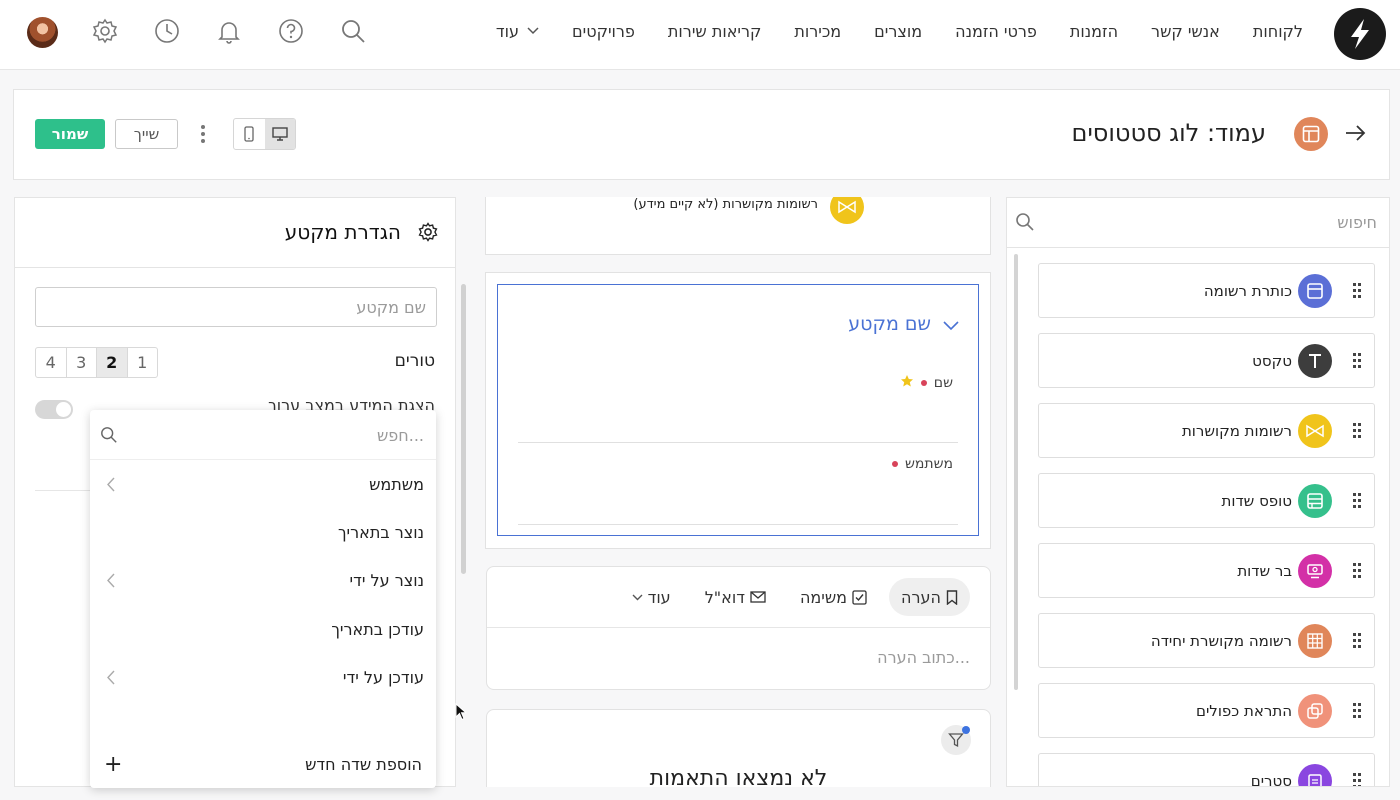 This screenshot has width=1400, height=800. I want to click on help-icon, so click(291, 31).